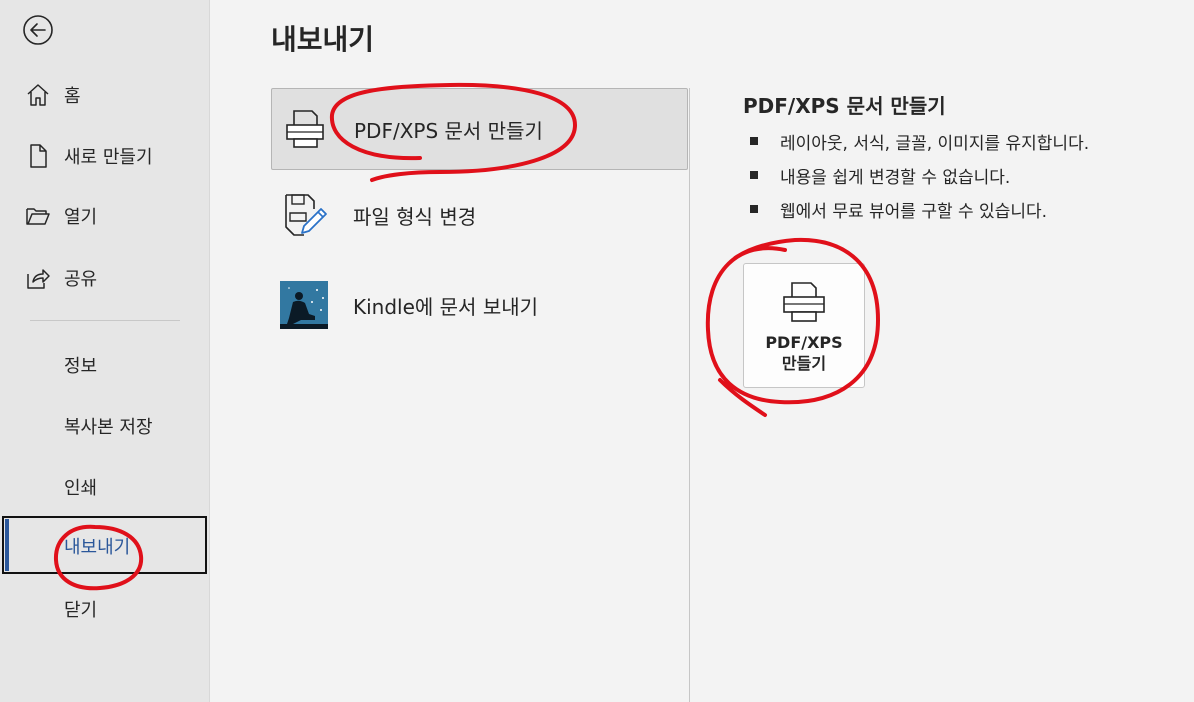 The width and height of the screenshot is (1194, 702). I want to click on create-pdf-xps-button-label: PDF/XPS 만들기, so click(804, 353).